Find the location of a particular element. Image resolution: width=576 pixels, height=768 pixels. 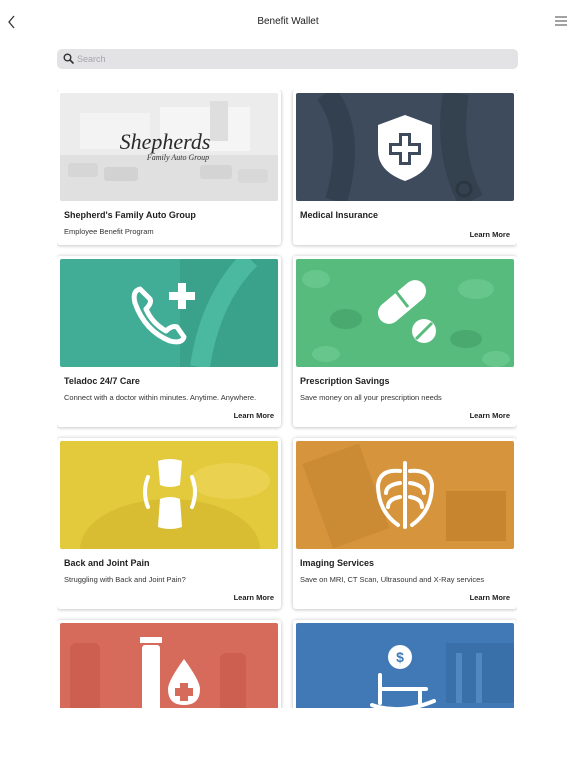

app-header: Benefit Wallet is located at coordinates (288, 22).